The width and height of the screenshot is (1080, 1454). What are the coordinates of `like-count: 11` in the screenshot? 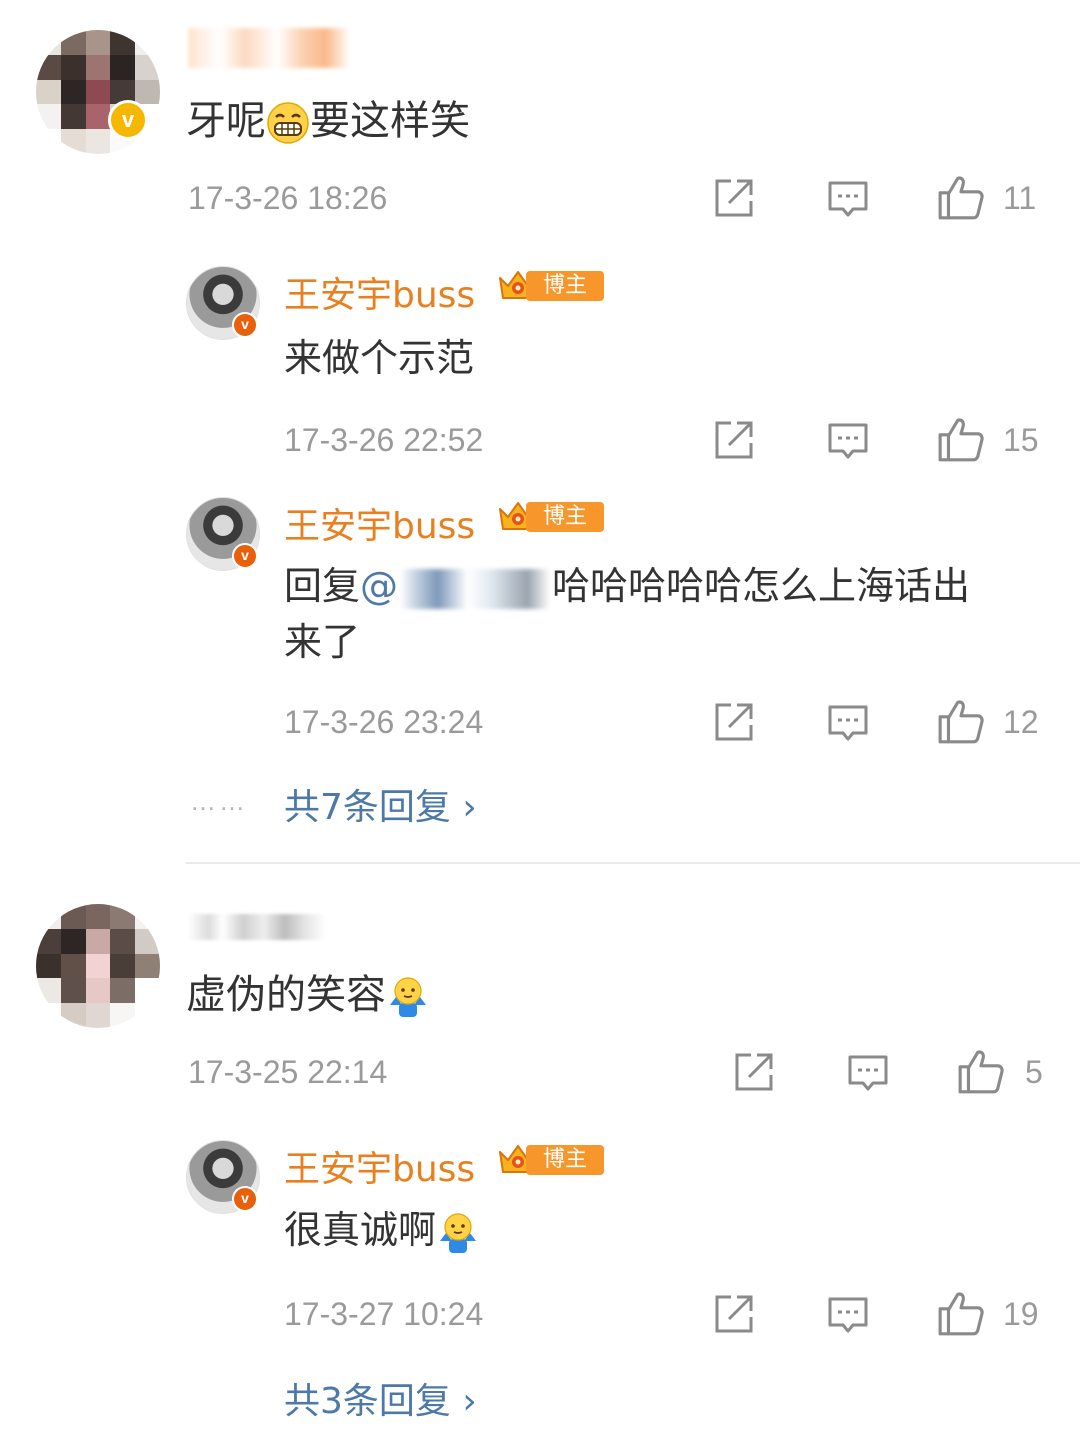 It's located at (1020, 198).